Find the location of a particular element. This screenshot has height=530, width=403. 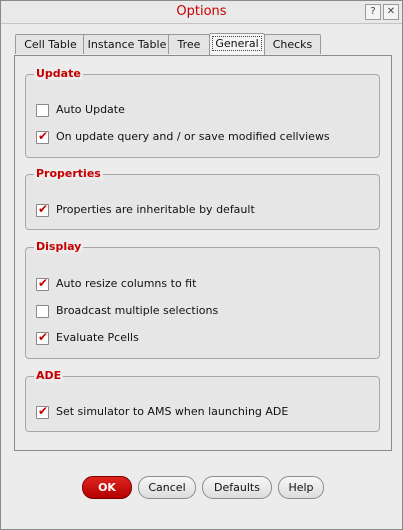

tab-cell-table: Cell Table is located at coordinates (50, 44).